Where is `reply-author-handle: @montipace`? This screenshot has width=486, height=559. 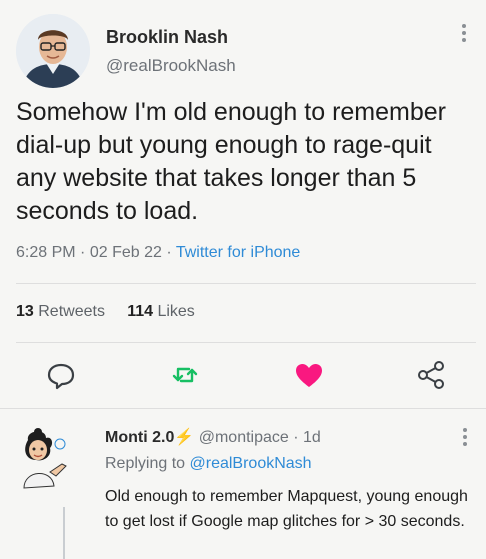 reply-author-handle: @montipace is located at coordinates (244, 437).